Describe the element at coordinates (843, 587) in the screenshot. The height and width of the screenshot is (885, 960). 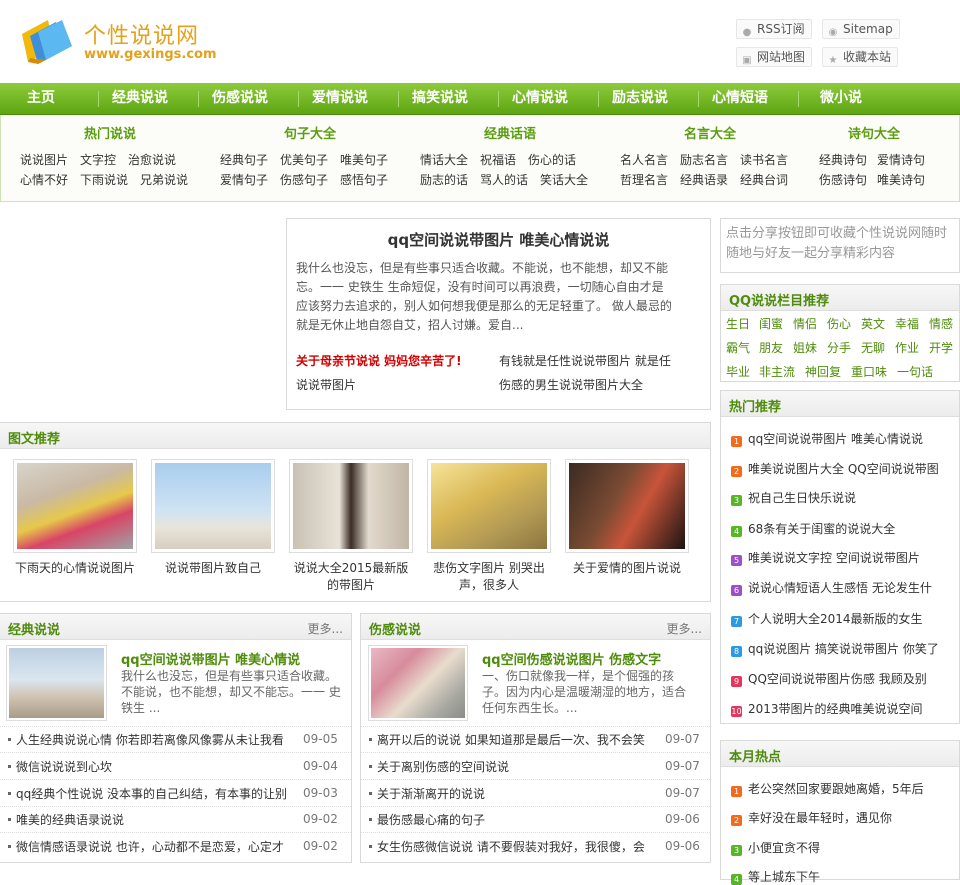
I see `hot-item: 6 说说心情短语人生感悟 无论发生什` at that location.